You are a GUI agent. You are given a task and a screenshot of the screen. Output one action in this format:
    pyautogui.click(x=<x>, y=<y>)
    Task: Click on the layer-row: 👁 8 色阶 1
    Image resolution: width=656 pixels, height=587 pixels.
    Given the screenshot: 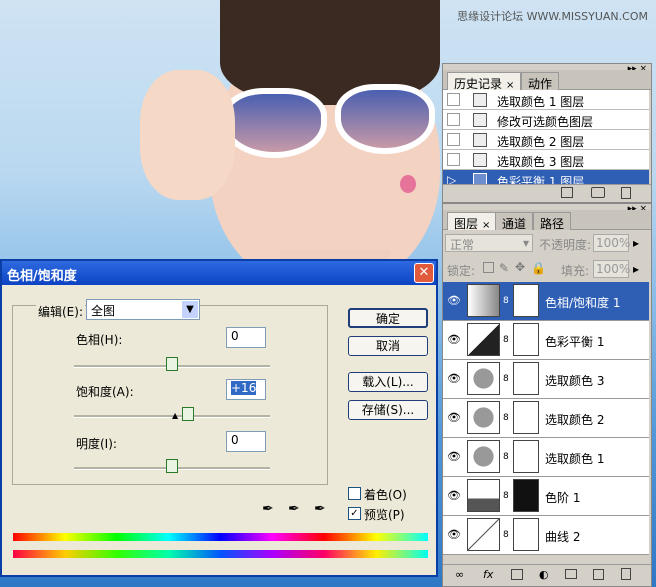 What is the action you would take?
    pyautogui.click(x=546, y=496)
    